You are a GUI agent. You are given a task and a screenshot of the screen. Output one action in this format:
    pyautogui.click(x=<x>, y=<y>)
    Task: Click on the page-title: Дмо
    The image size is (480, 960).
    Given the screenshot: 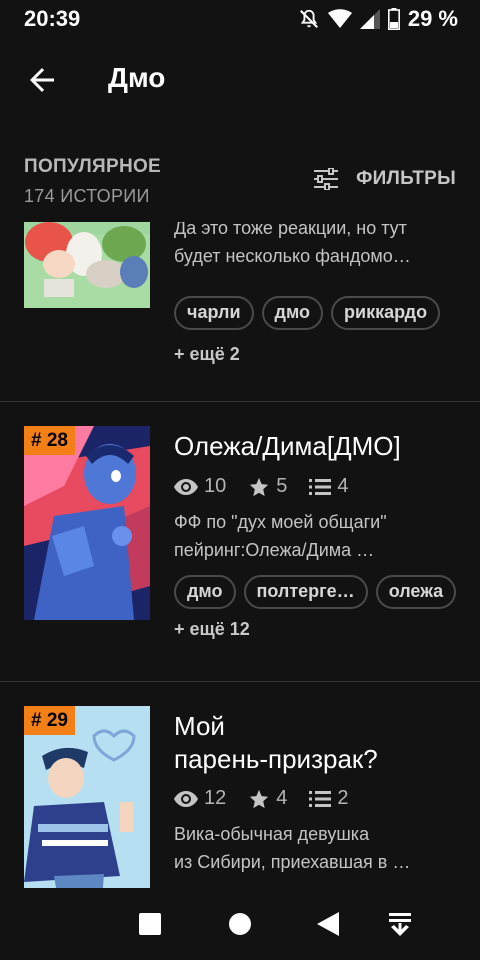 What is the action you would take?
    pyautogui.click(x=137, y=77)
    